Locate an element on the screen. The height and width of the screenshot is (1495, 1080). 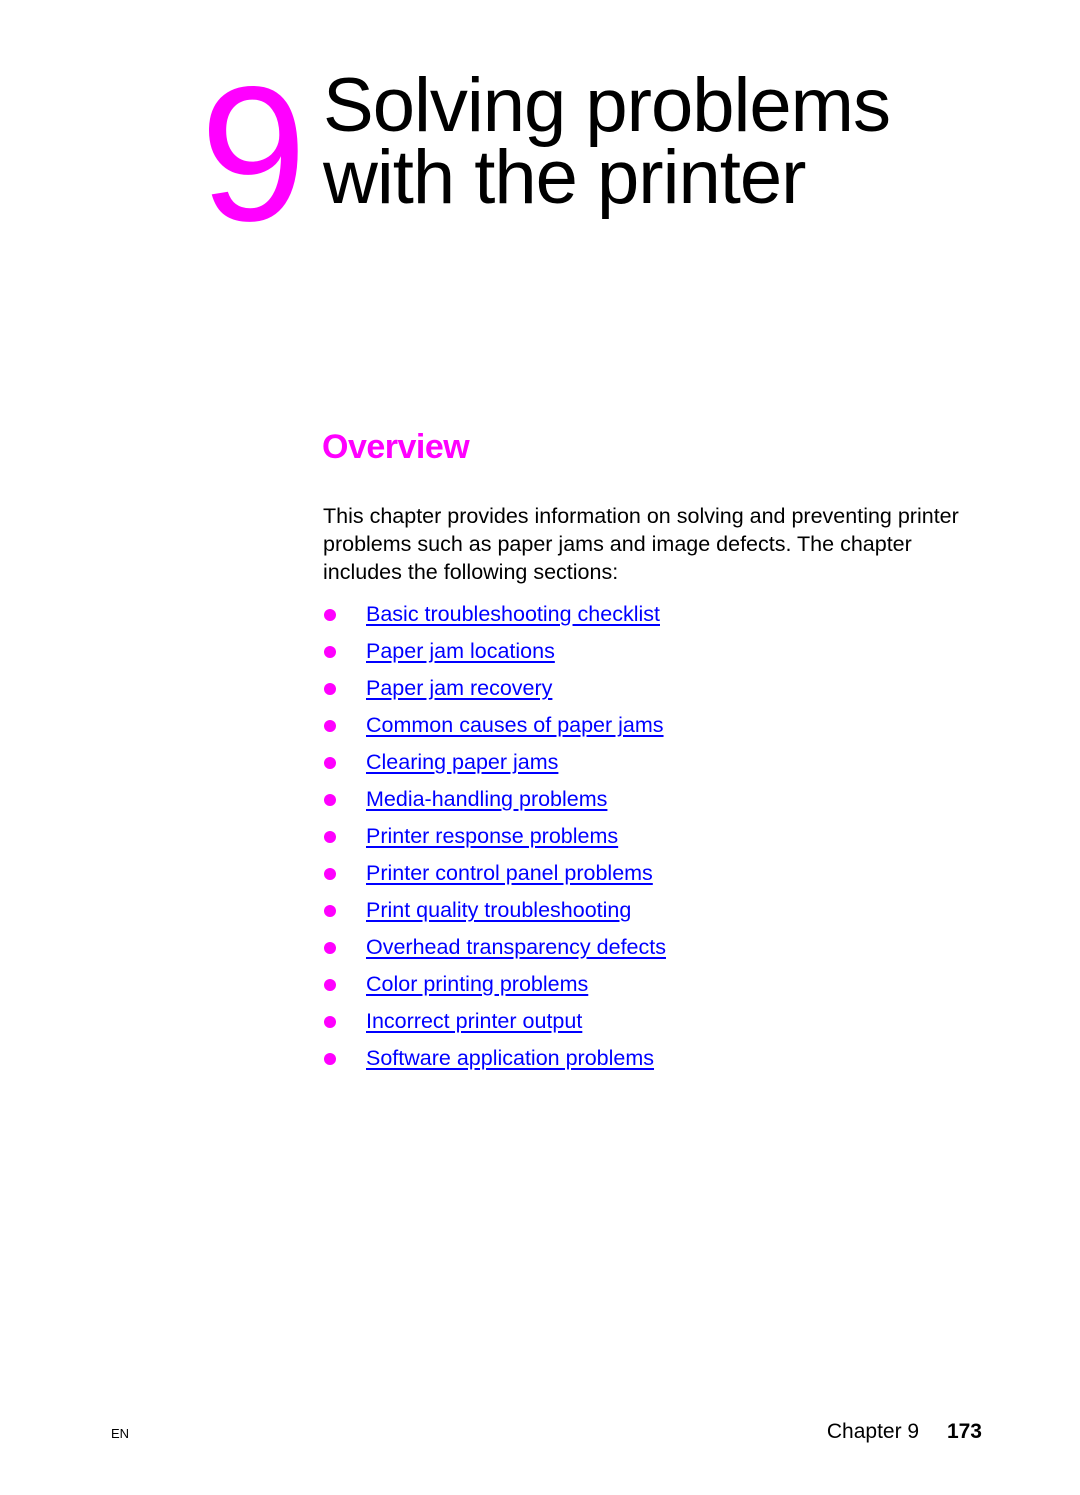
list-item: Paper jam recovery is located at coordinates (494, 688).